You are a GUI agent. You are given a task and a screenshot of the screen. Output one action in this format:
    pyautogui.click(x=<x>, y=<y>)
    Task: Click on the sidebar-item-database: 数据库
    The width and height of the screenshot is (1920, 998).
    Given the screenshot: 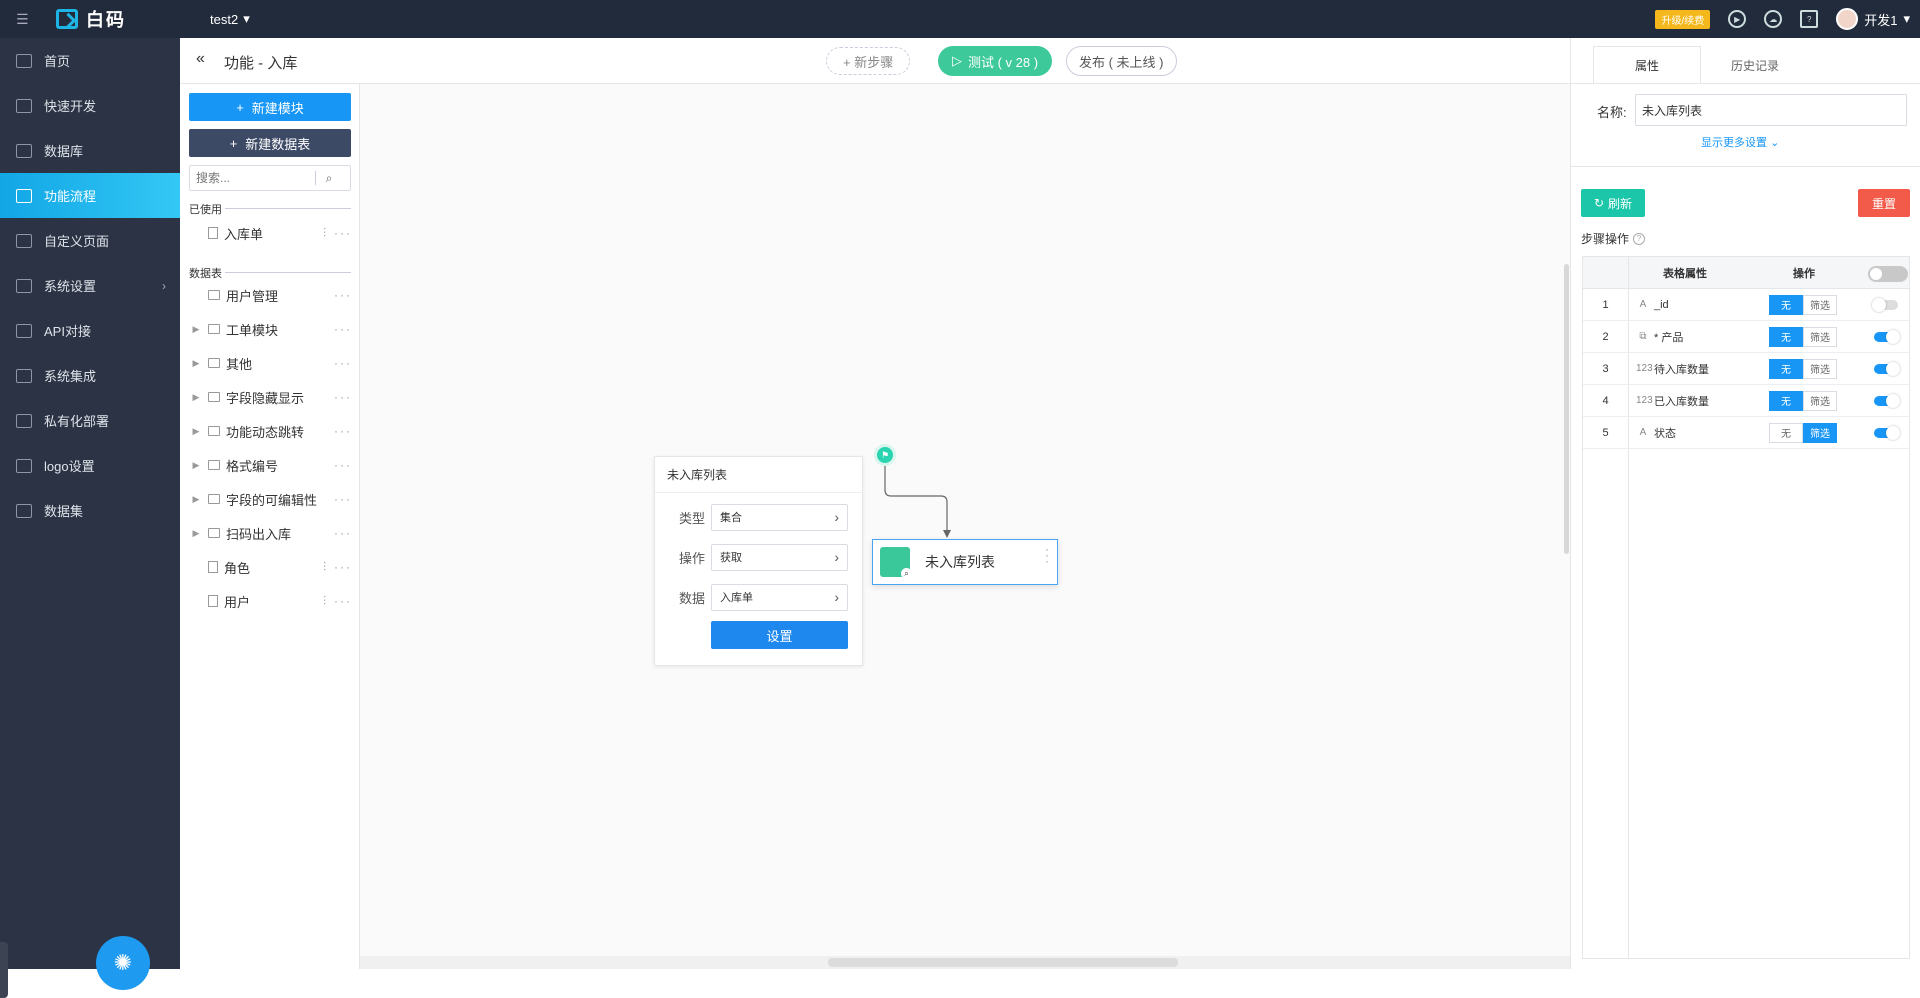 What is the action you would take?
    pyautogui.click(x=90, y=150)
    